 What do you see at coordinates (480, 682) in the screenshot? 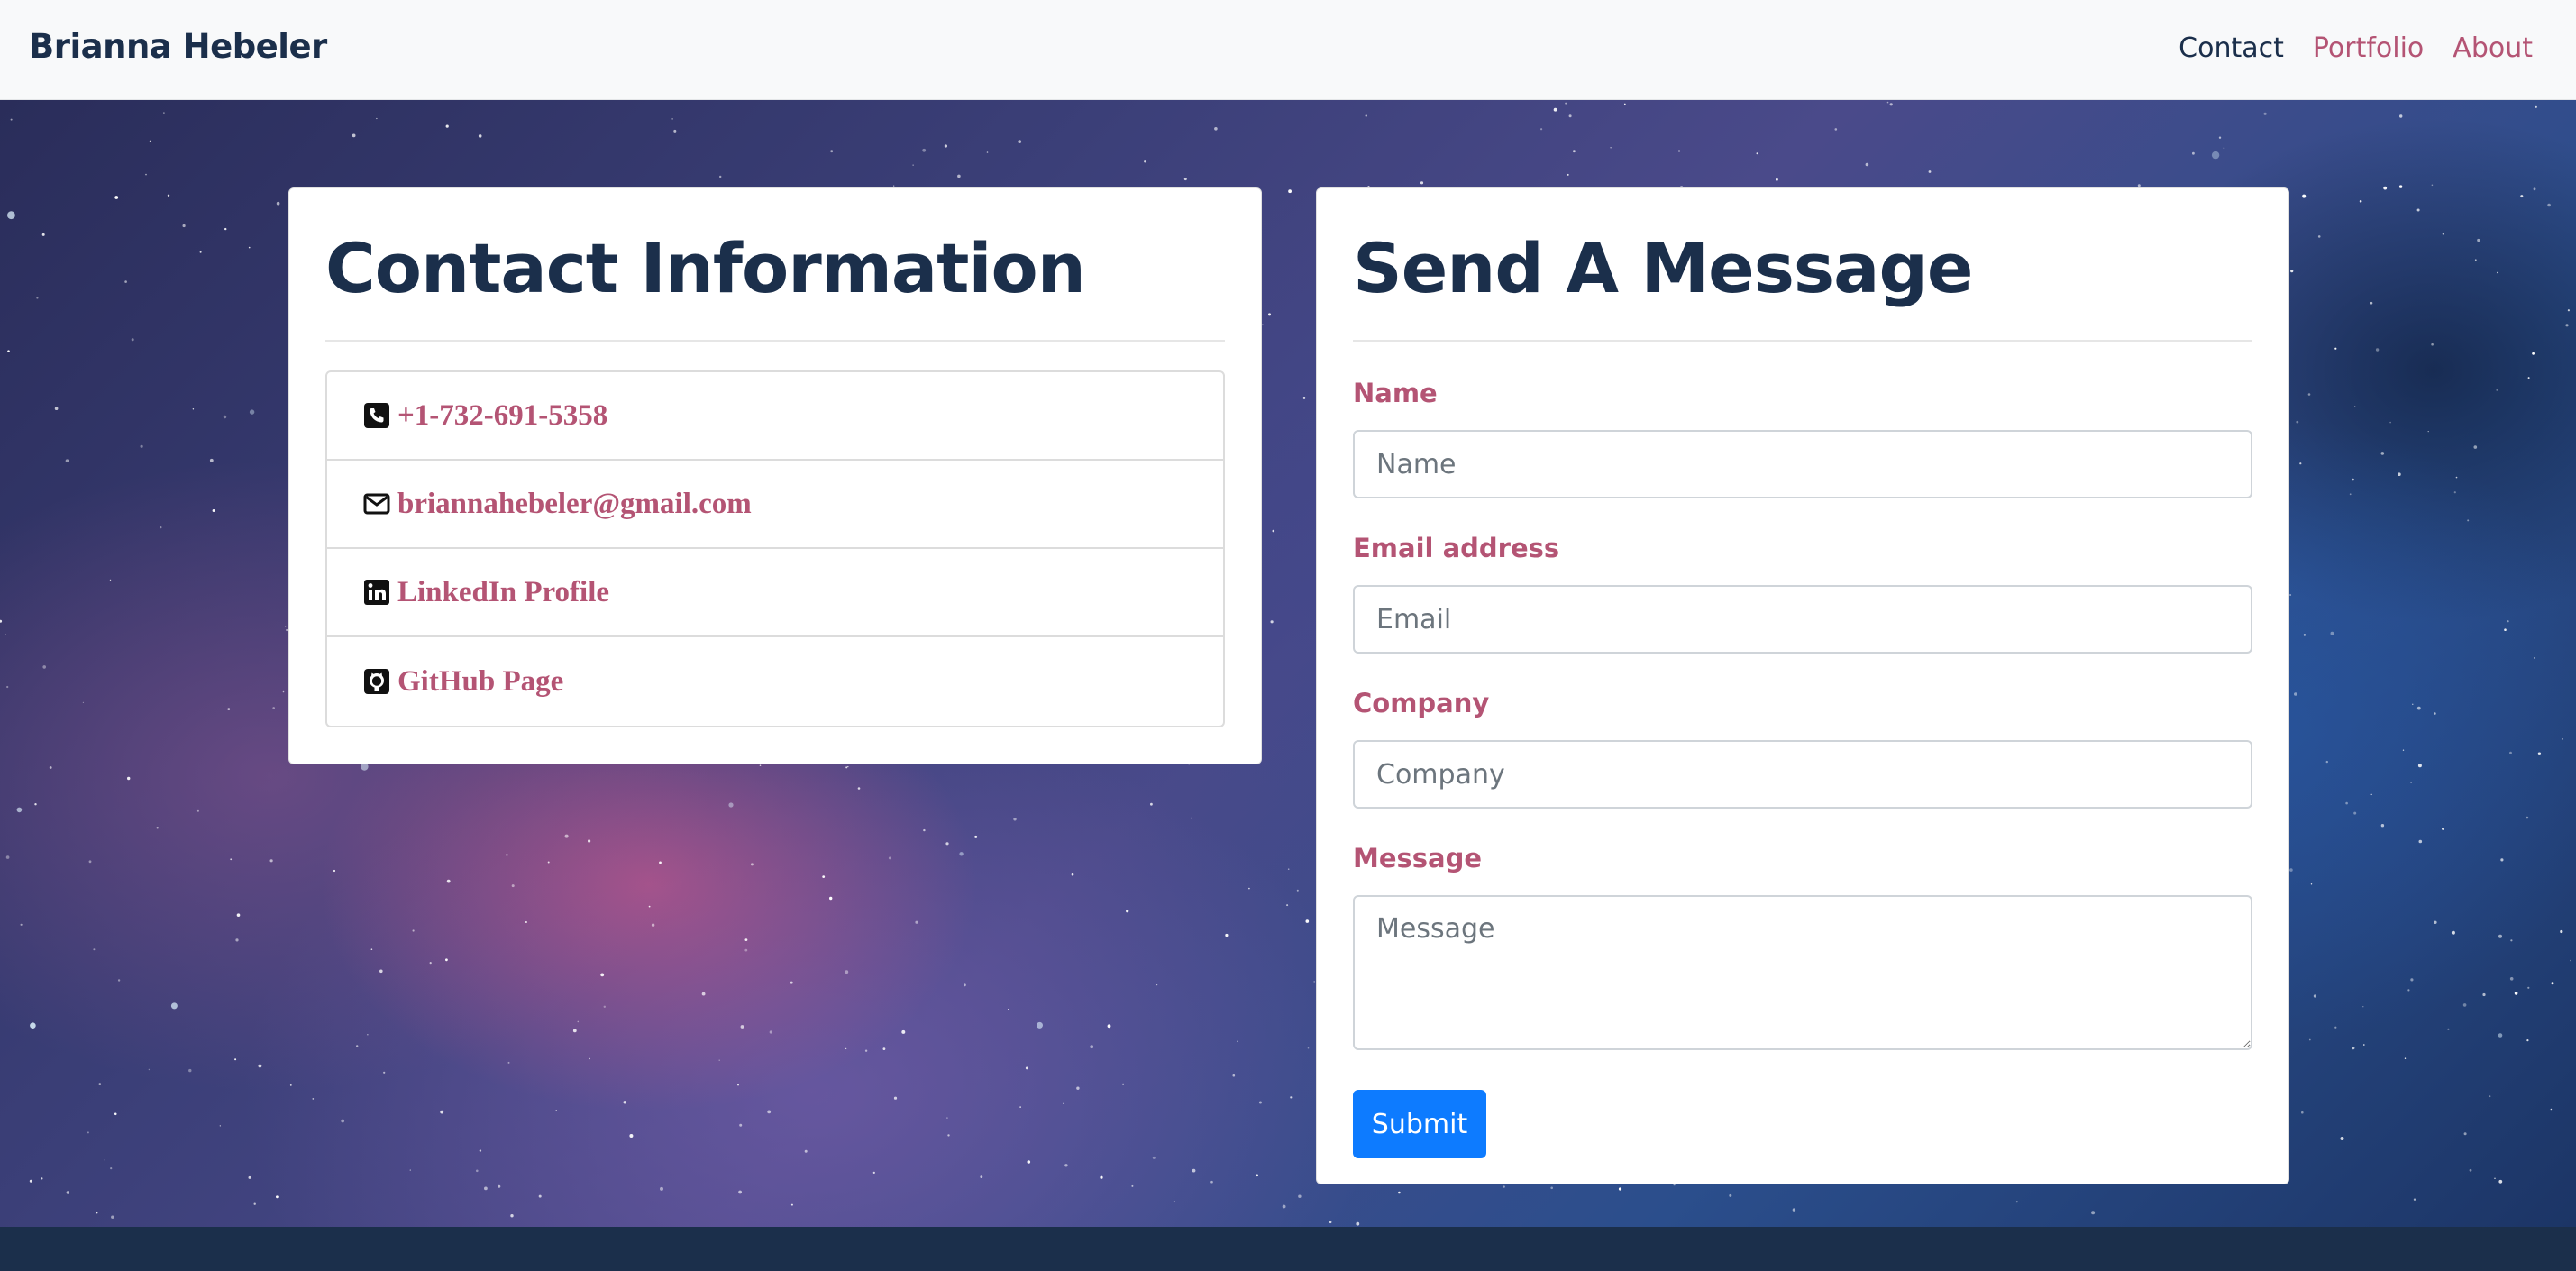
I see `github-link: GitHub Page` at bounding box center [480, 682].